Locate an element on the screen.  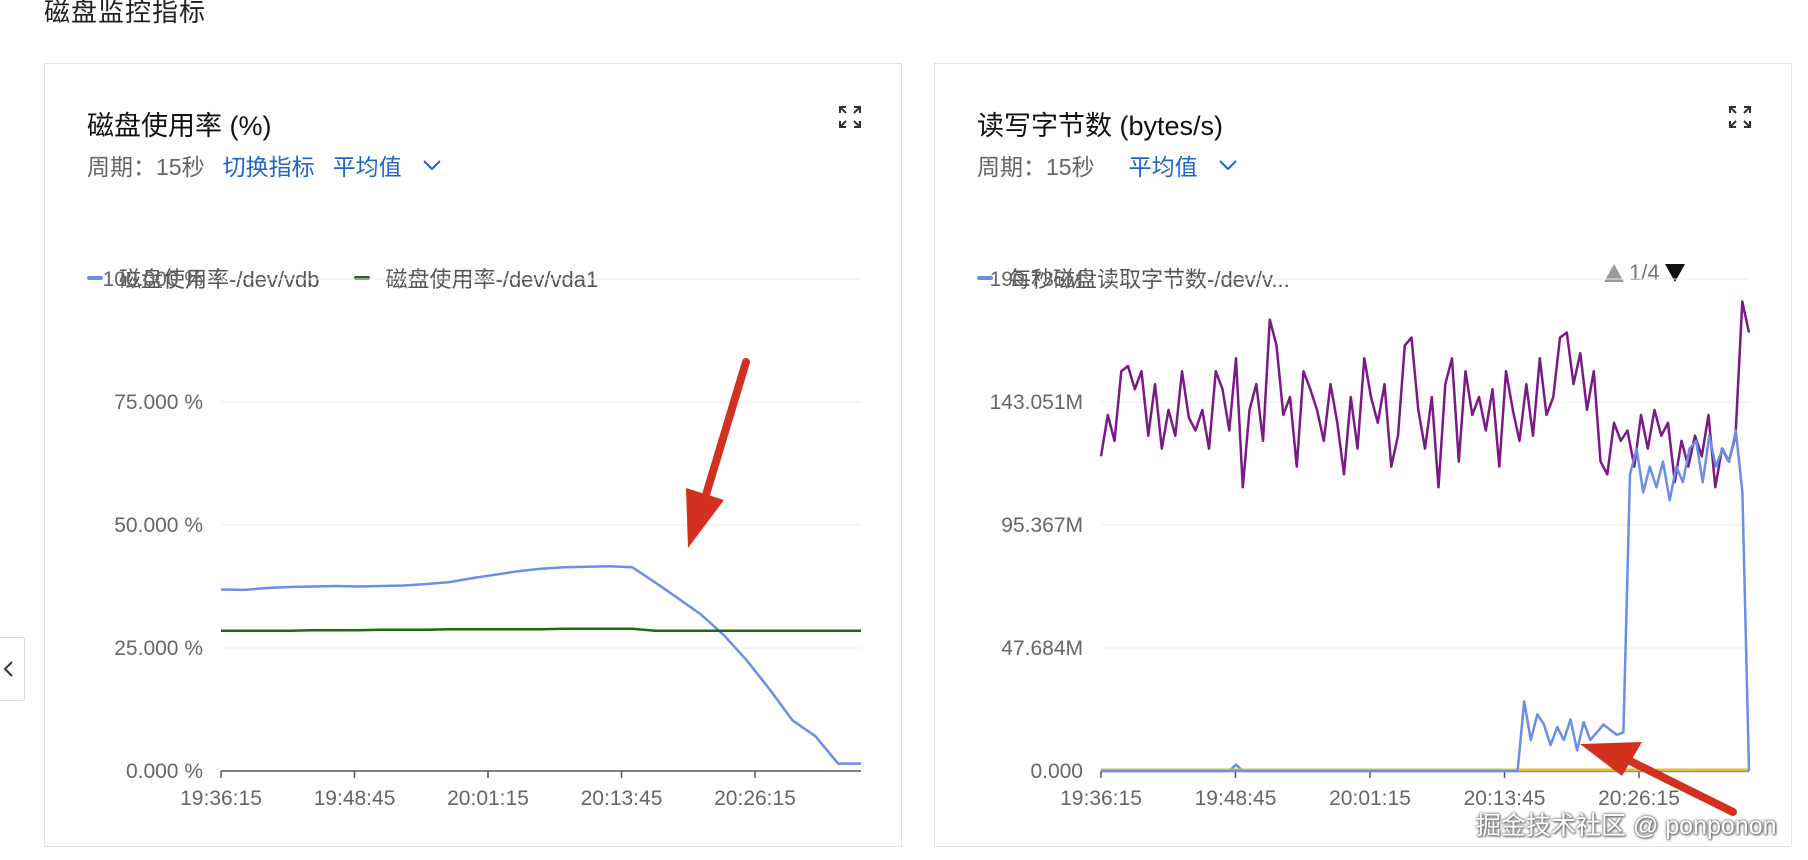
y-tick-label: 143.051M is located at coordinates (1036, 402).